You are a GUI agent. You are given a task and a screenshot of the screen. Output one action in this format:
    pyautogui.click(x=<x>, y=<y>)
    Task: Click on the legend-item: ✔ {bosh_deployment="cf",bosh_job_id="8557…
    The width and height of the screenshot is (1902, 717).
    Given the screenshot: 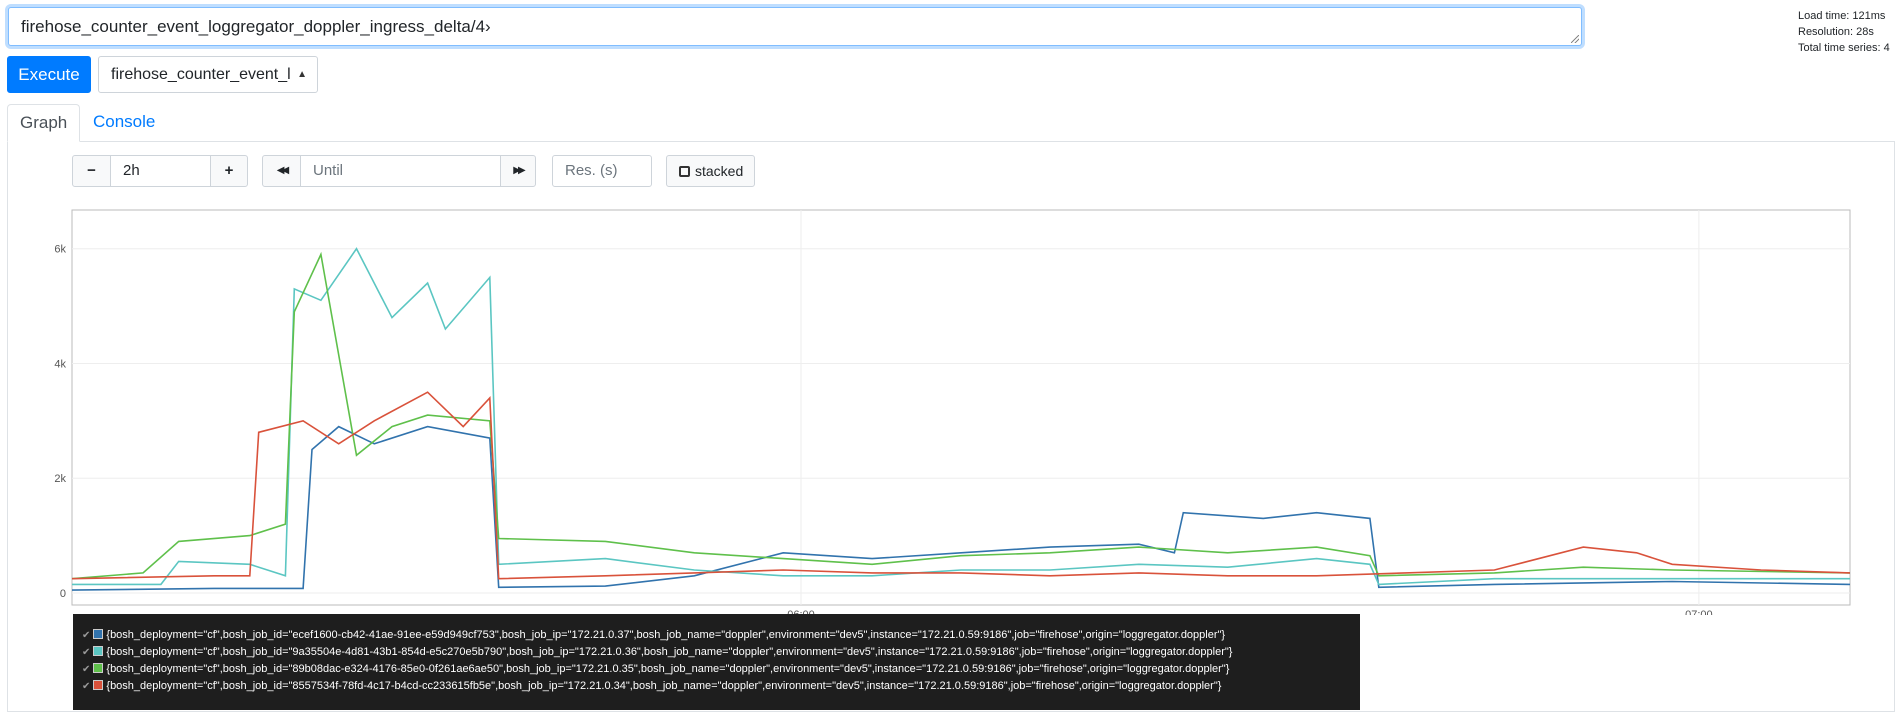 What is the action you would take?
    pyautogui.click(x=721, y=686)
    